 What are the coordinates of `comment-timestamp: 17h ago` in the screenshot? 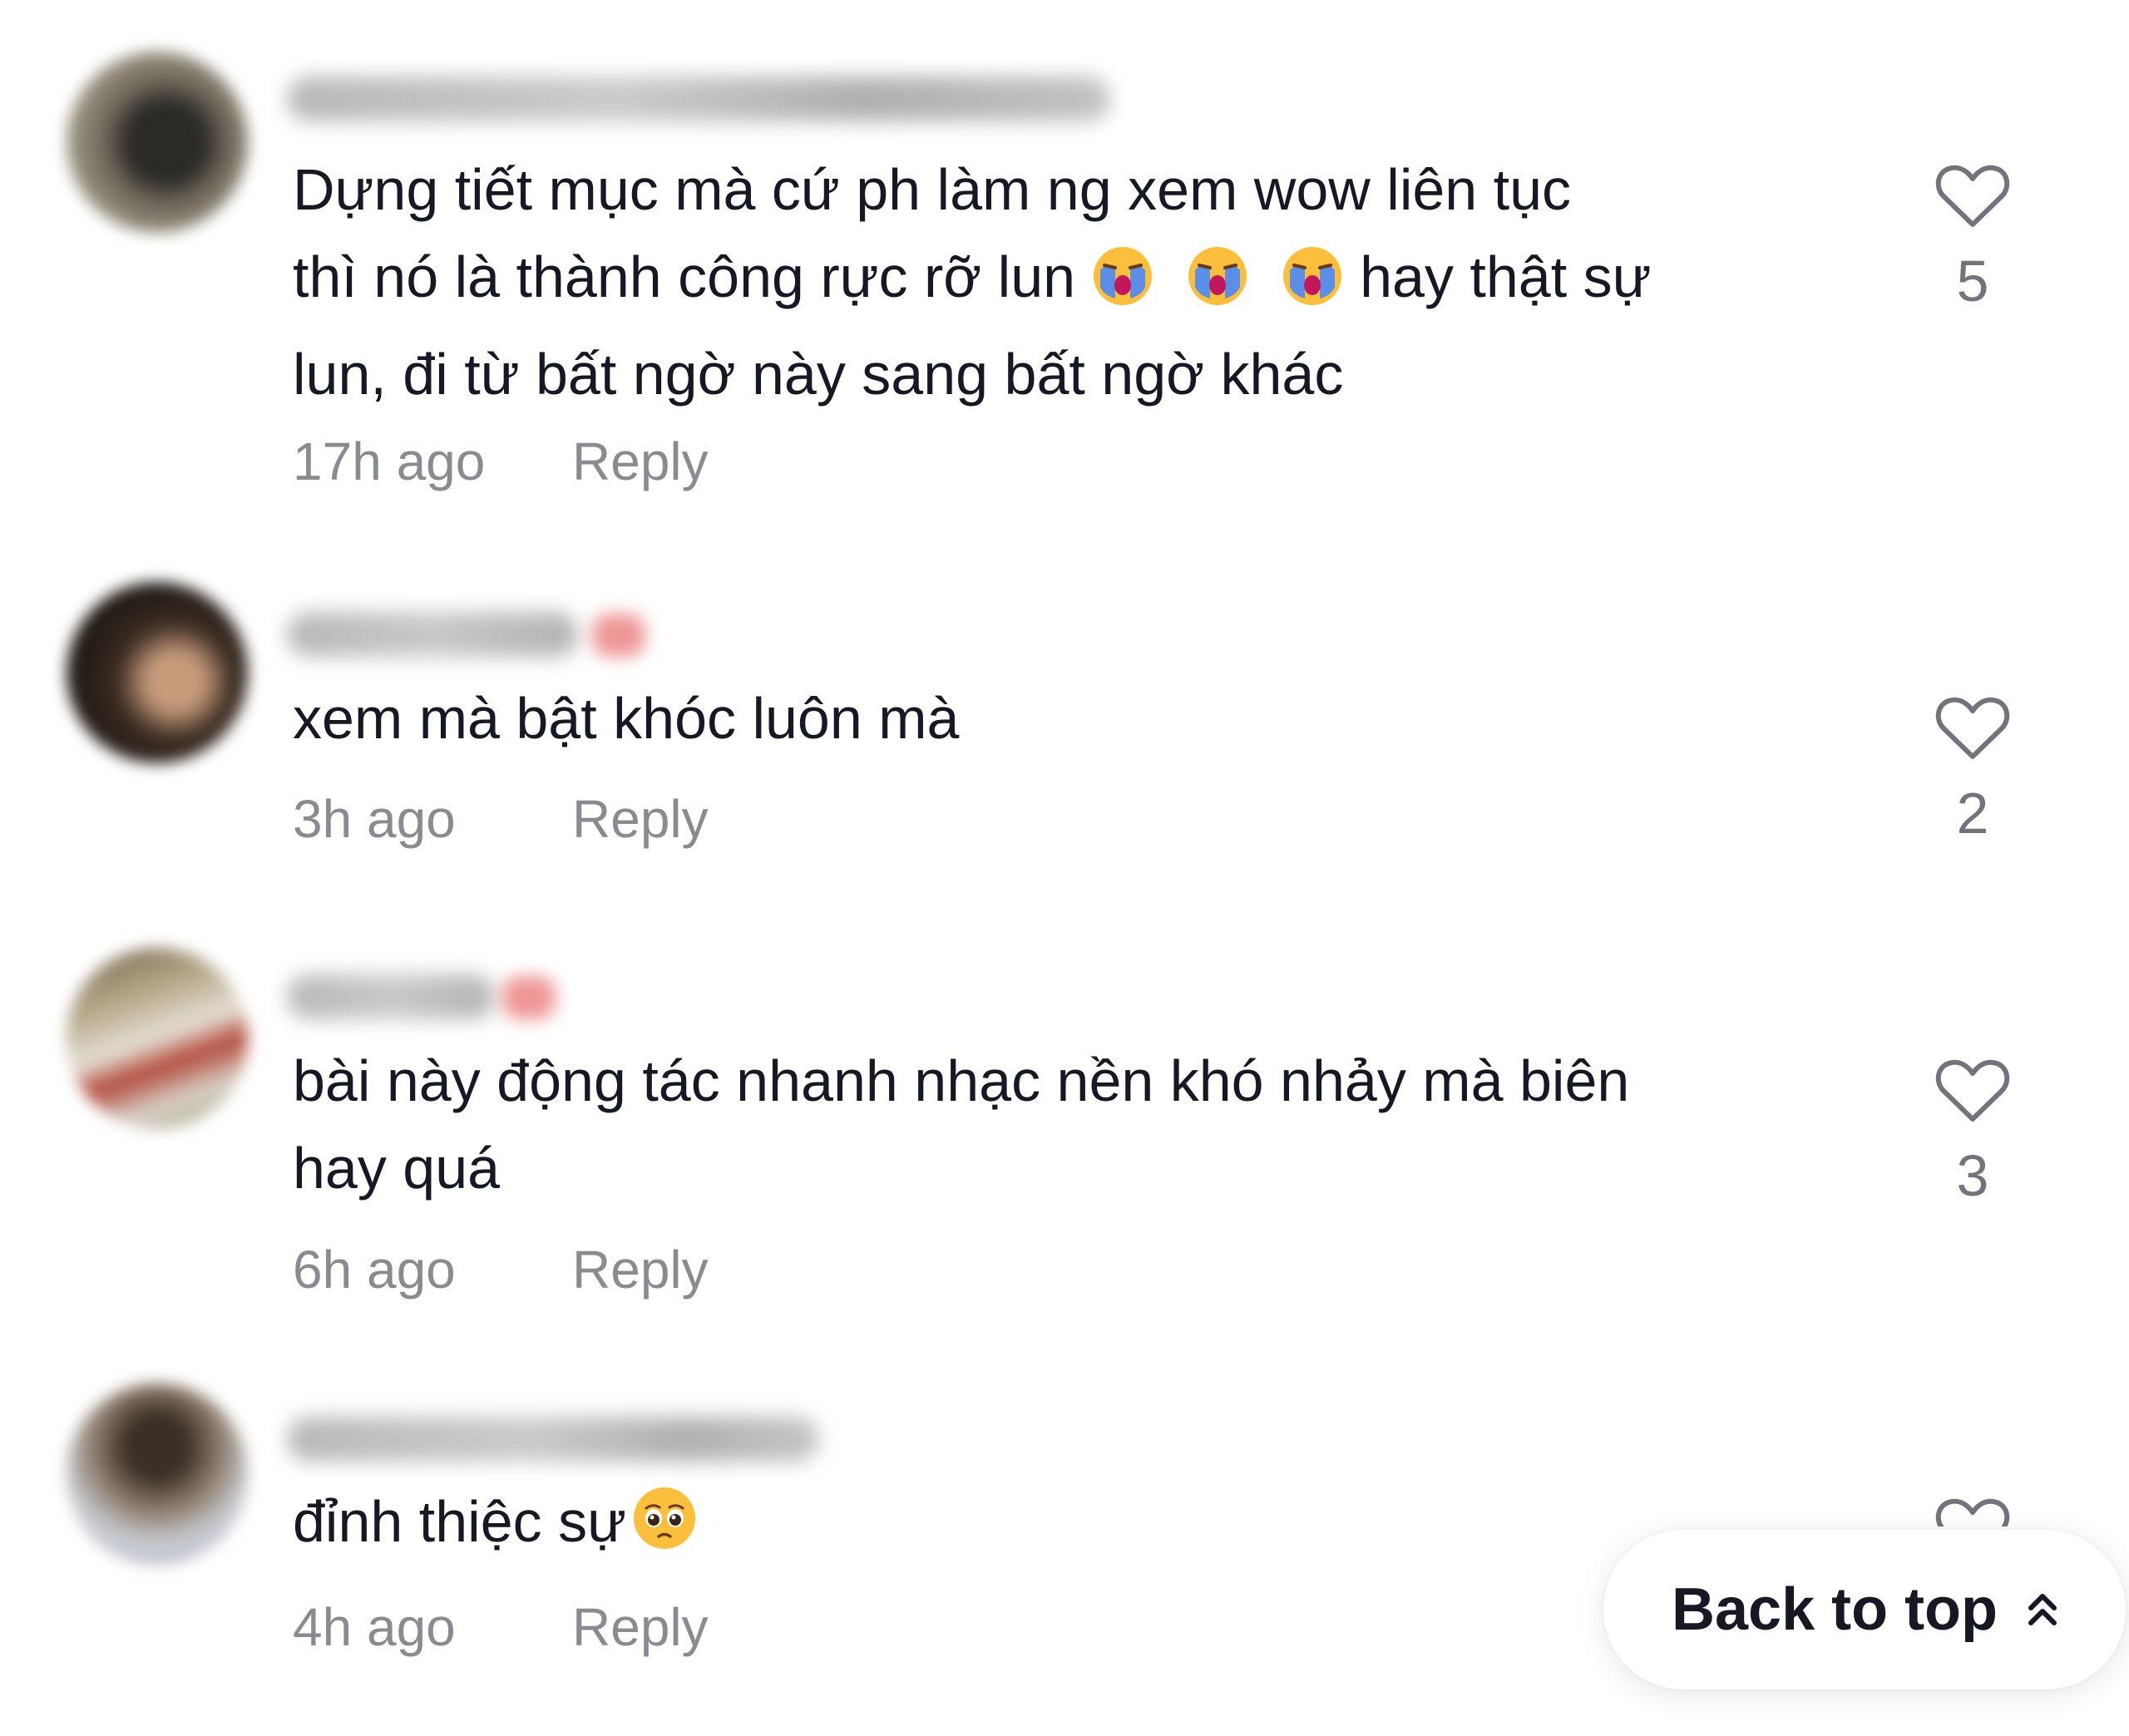 It's located at (389, 461).